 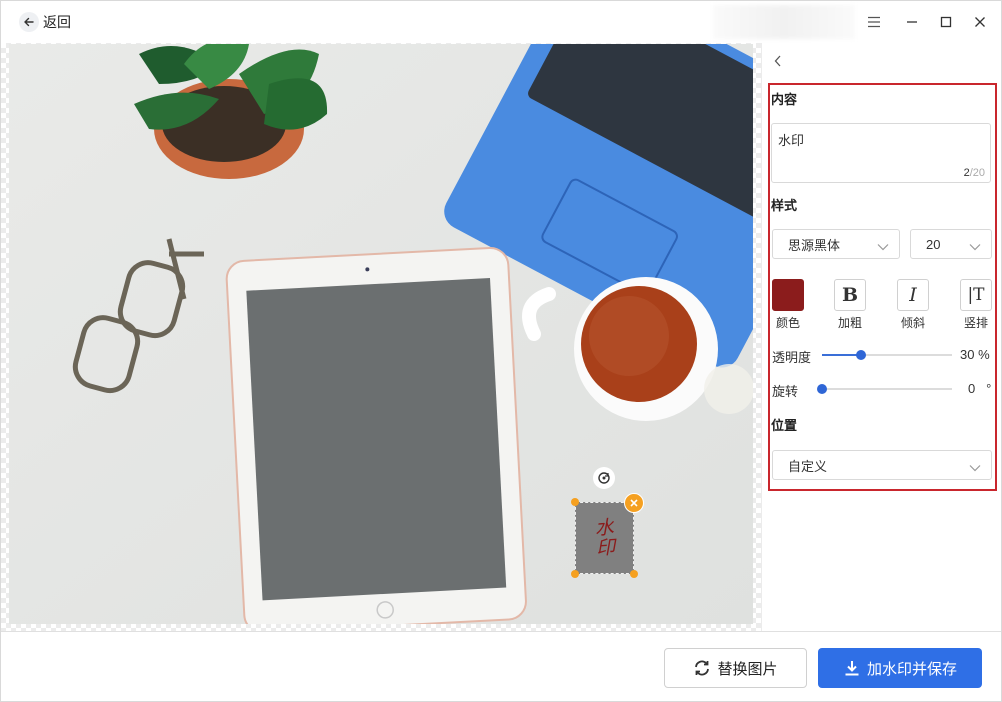 What do you see at coordinates (634, 574) in the screenshot?
I see `resize-handle-bottom-right` at bounding box center [634, 574].